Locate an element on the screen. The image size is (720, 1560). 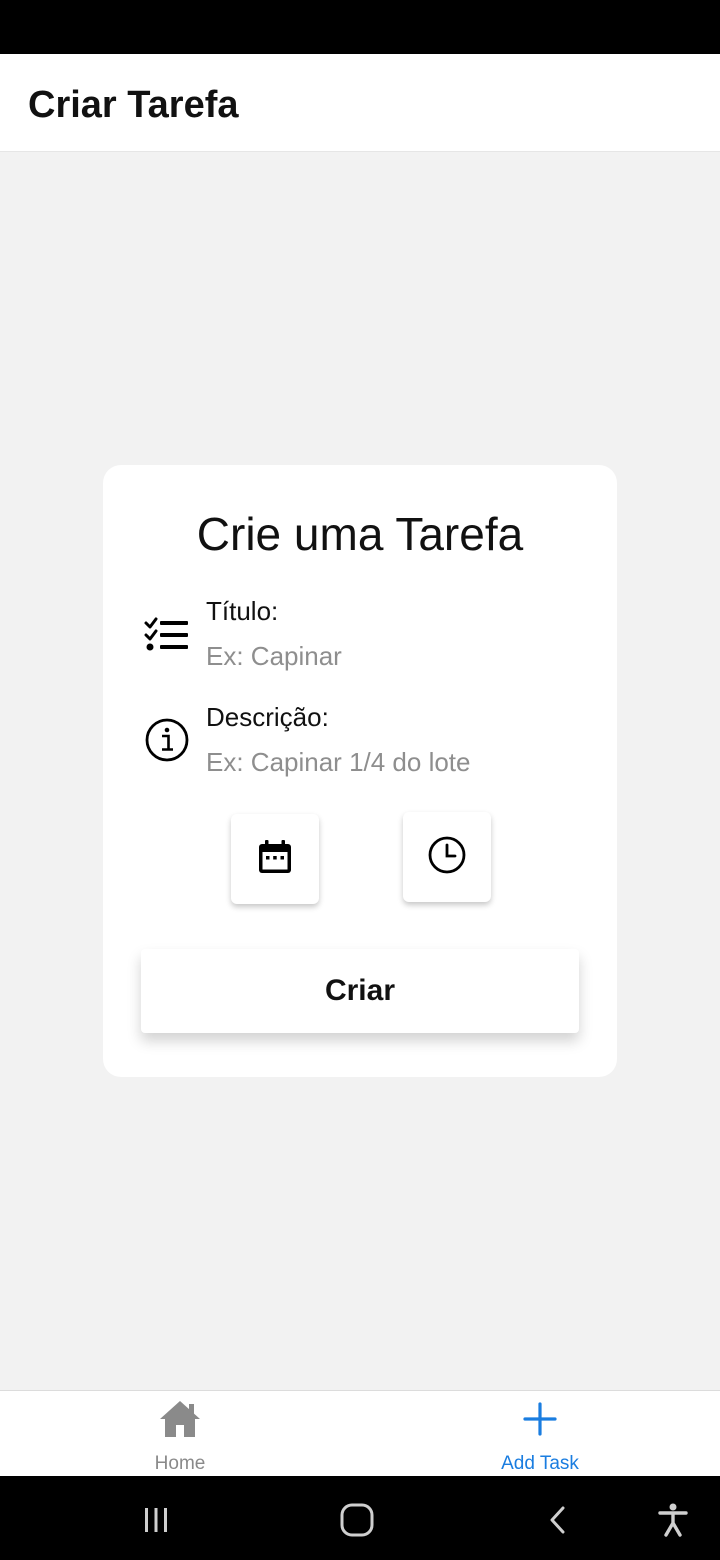
clock-icon is located at coordinates (447, 857).